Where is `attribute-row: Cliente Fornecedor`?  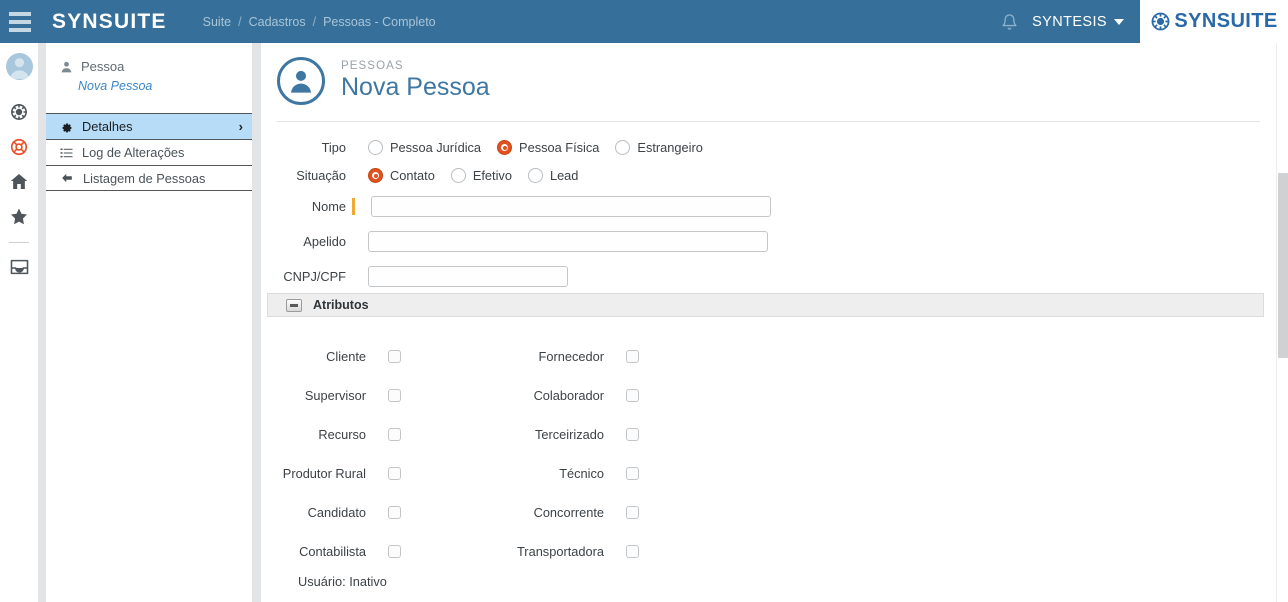 attribute-row: Cliente Fornecedor is located at coordinates (768, 356).